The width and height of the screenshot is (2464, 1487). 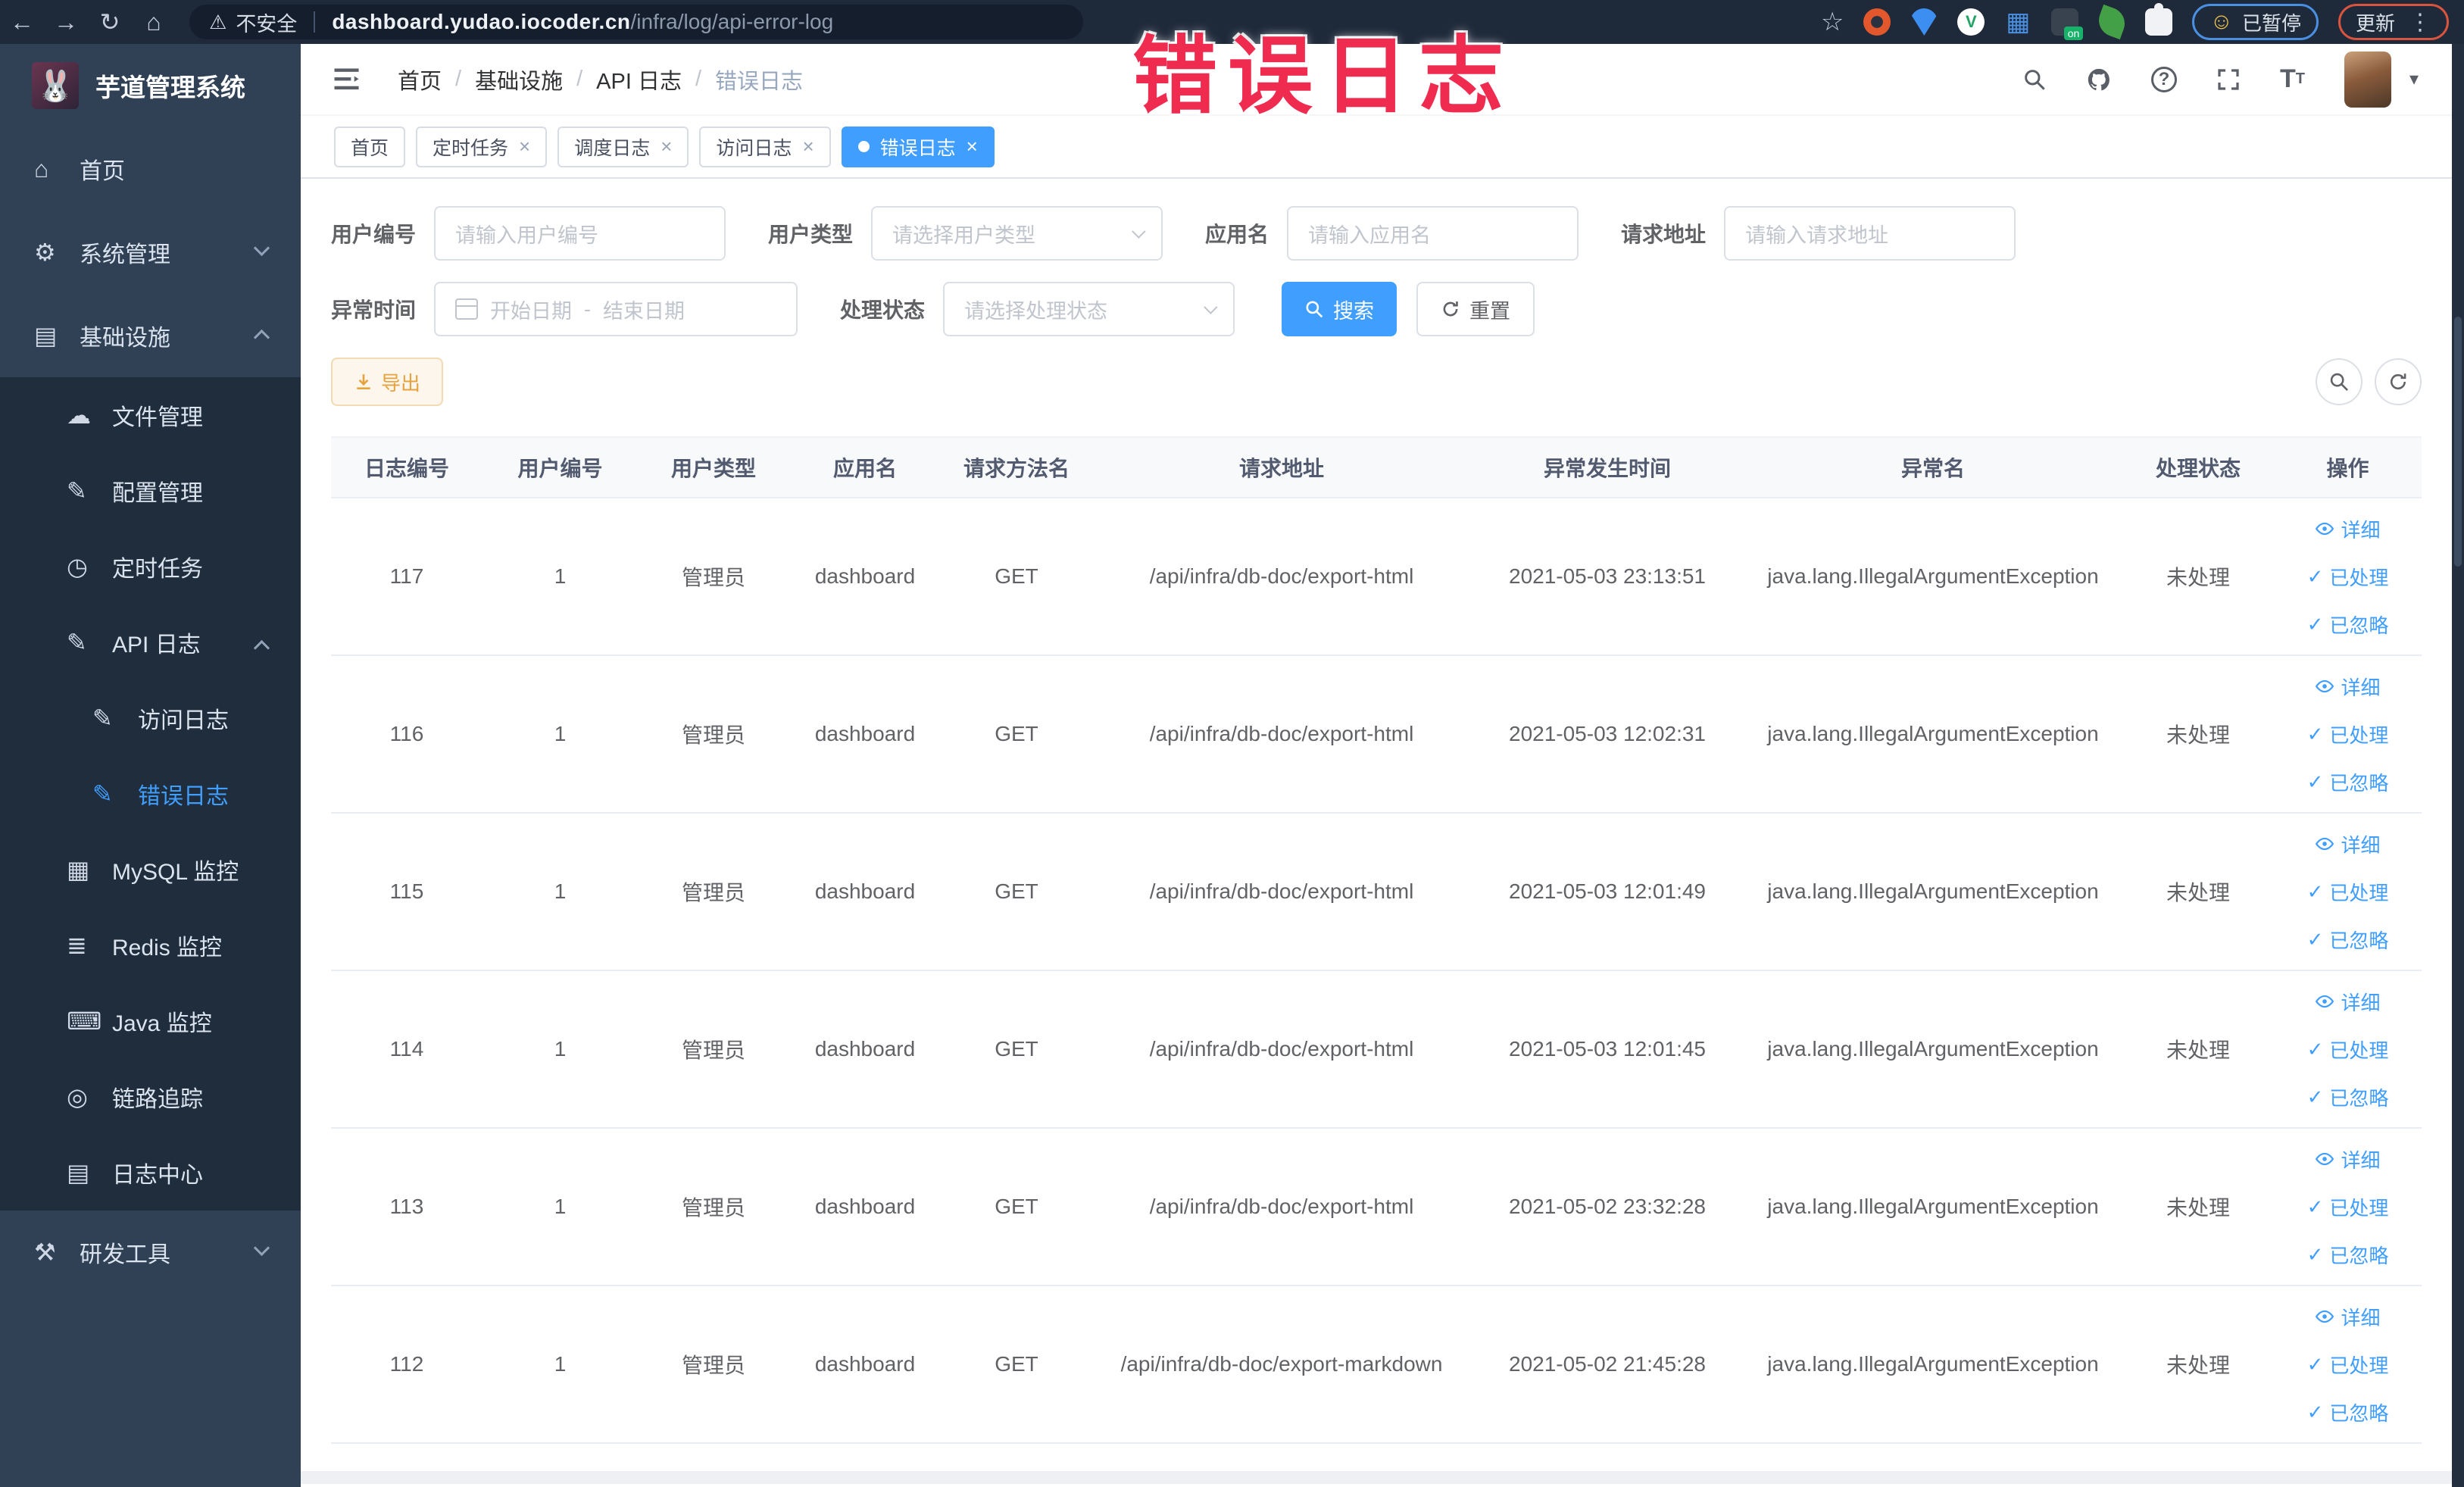 What do you see at coordinates (22, 22) in the screenshot?
I see `back-icon: ←` at bounding box center [22, 22].